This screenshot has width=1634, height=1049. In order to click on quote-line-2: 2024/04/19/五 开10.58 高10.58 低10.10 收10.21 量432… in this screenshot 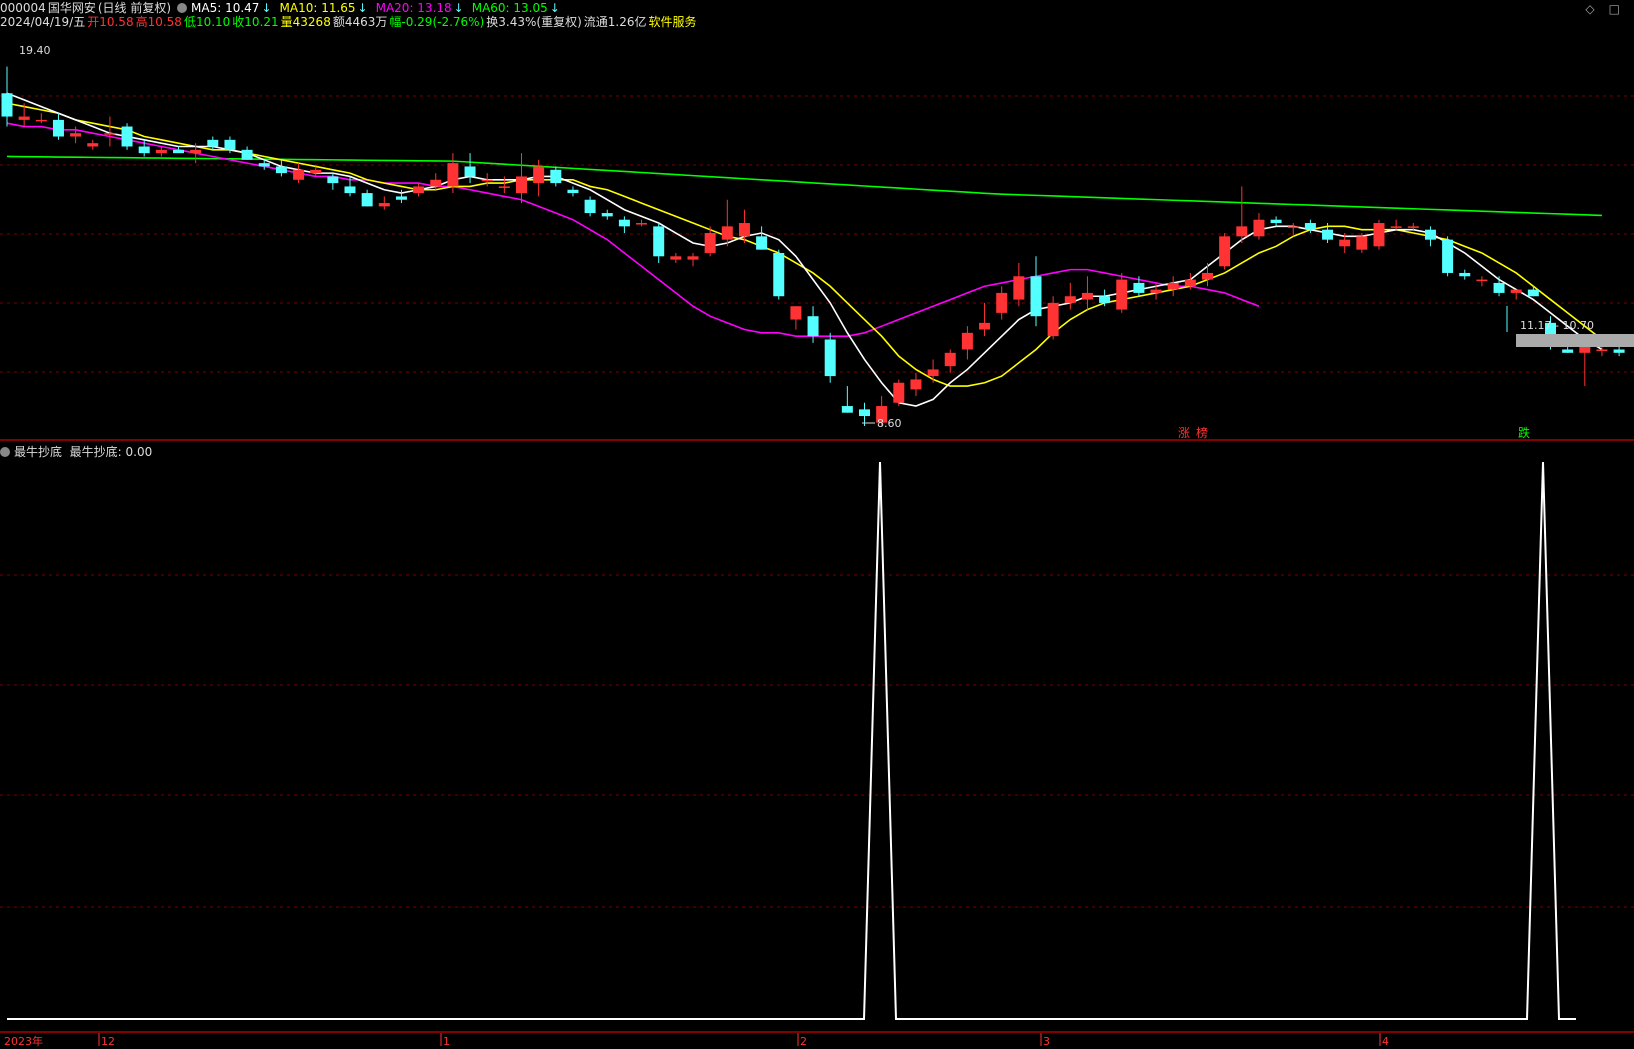, I will do `click(349, 22)`.